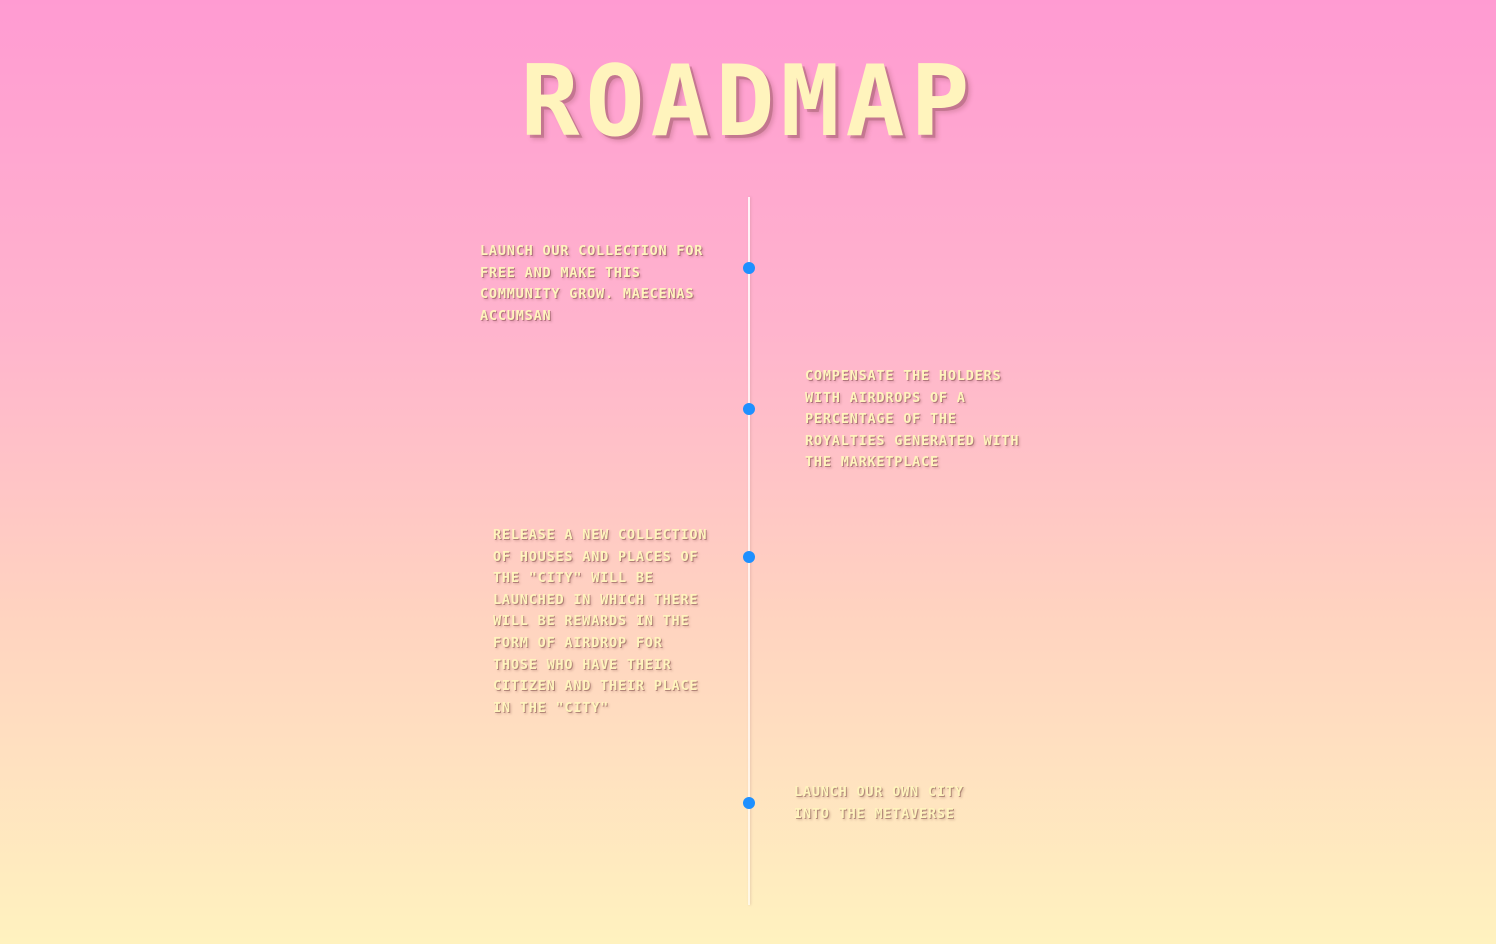  Describe the element at coordinates (879, 803) in the screenshot. I see `milestone-text-4: Launch our own city into the metaverse` at that location.